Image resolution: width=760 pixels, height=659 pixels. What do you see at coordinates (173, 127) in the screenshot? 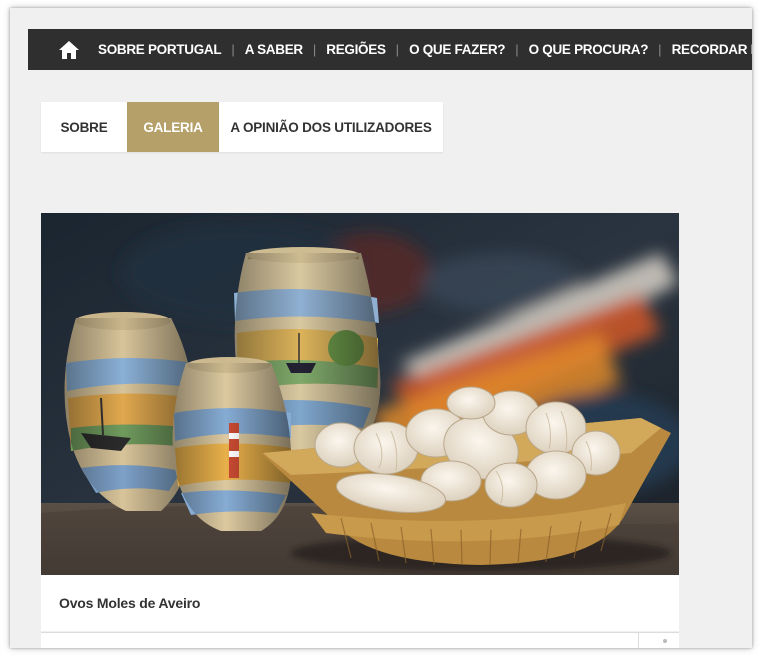
I see `tab-galeria: GALERIA` at bounding box center [173, 127].